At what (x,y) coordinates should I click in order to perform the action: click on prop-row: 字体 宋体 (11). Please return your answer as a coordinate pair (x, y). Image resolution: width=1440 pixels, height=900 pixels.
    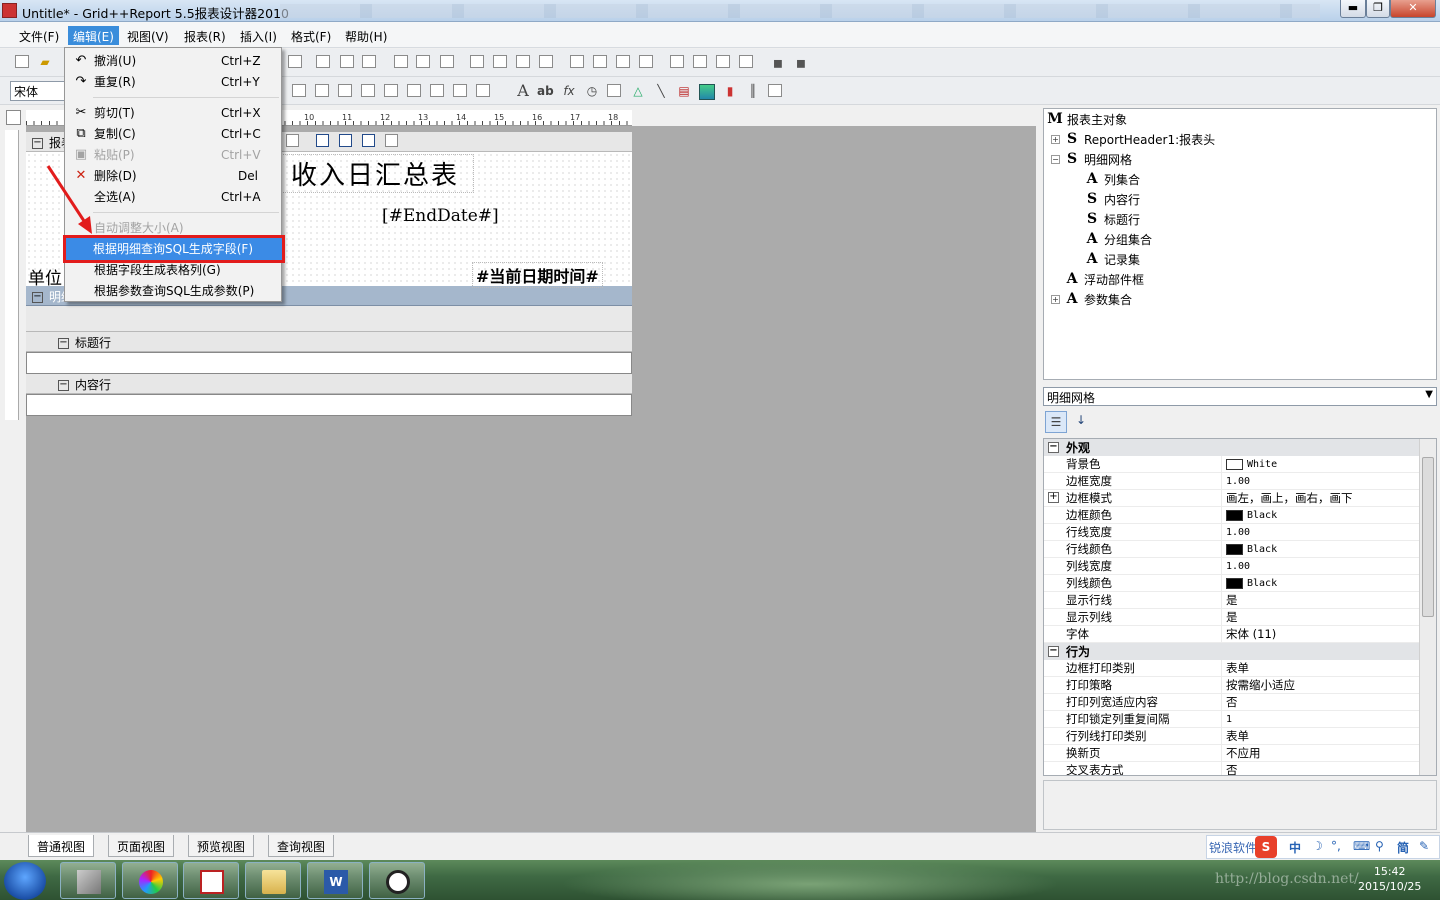
    Looking at the image, I should click on (1240, 634).